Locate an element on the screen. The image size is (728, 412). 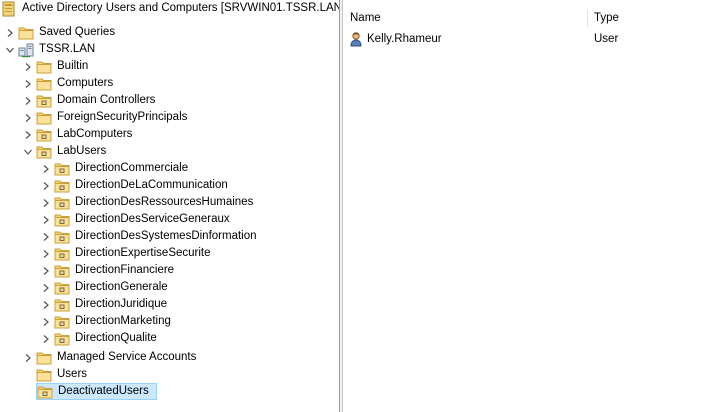
tree-item-foreign-security-principals: ForeignSecurityPrincipals is located at coordinates (105, 117).